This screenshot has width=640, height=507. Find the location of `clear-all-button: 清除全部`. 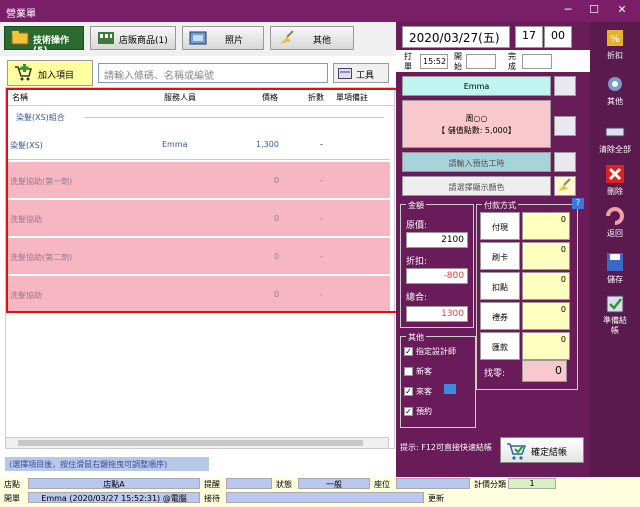

clear-all-button: 清除全部 is located at coordinates (615, 142).